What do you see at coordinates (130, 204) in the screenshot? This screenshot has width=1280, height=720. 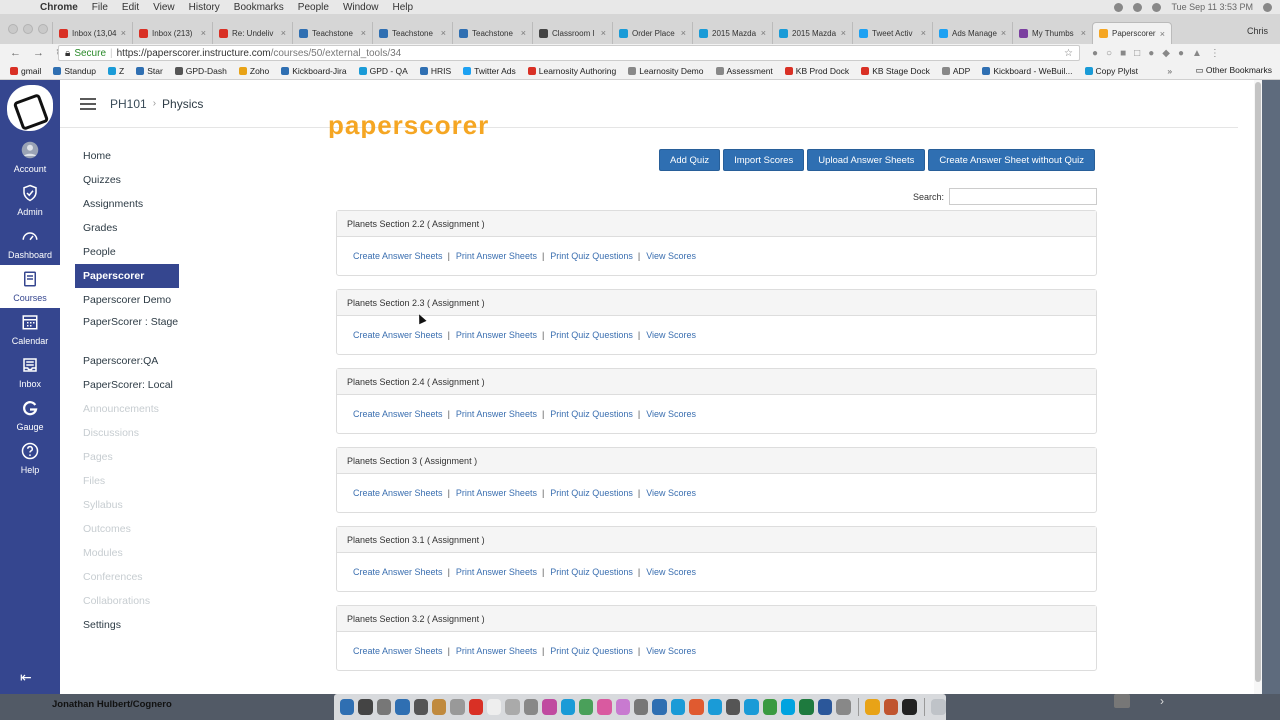 I see `course-nav-assignments: Assignments` at bounding box center [130, 204].